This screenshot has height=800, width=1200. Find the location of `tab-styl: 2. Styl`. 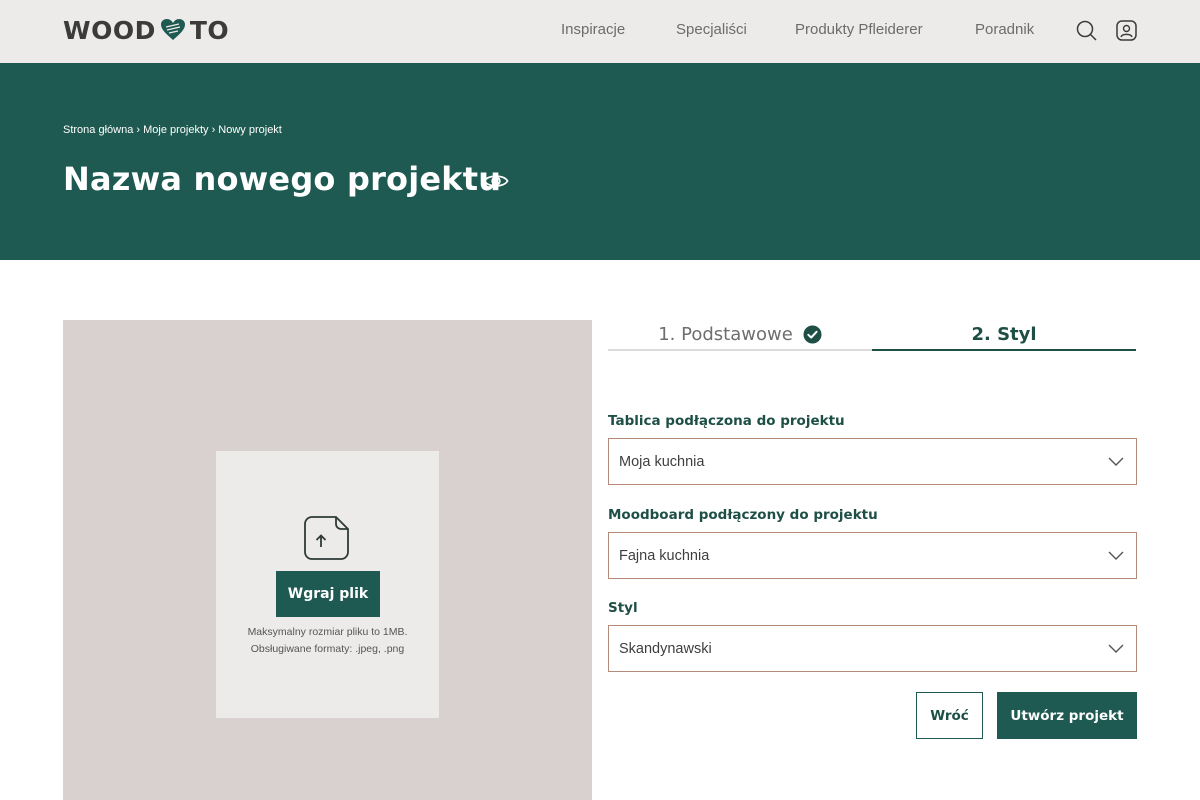

tab-styl: 2. Styl is located at coordinates (1004, 335).